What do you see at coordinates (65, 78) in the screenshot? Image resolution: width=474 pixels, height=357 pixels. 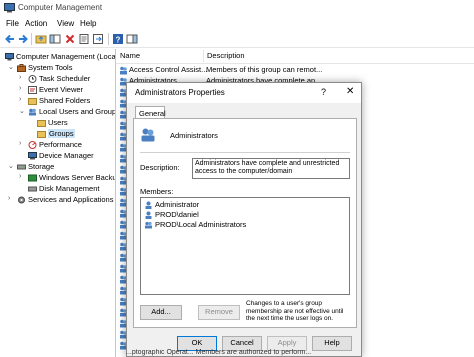 I see `tree-item-label: Task Scheduler` at bounding box center [65, 78].